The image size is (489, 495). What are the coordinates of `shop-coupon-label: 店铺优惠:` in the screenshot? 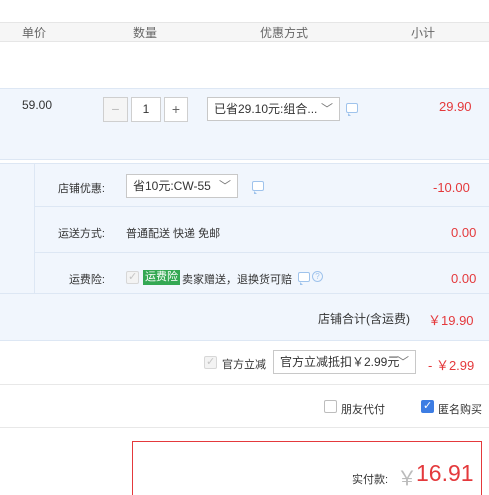 It's located at (81, 189).